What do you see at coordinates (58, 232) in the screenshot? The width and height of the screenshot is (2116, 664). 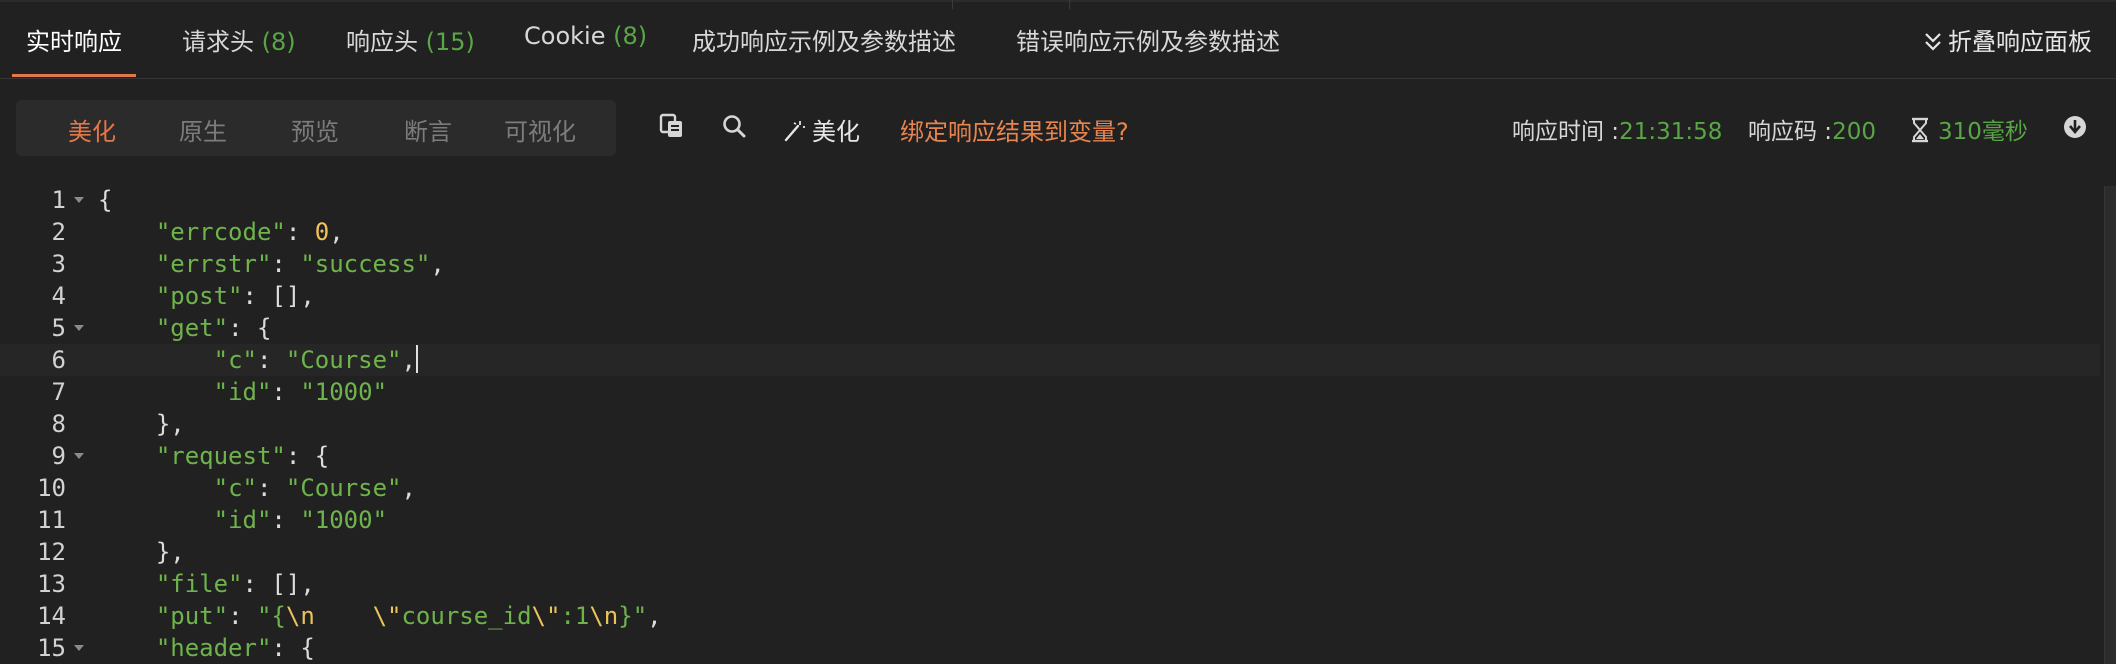 I see `line-number: 2` at bounding box center [58, 232].